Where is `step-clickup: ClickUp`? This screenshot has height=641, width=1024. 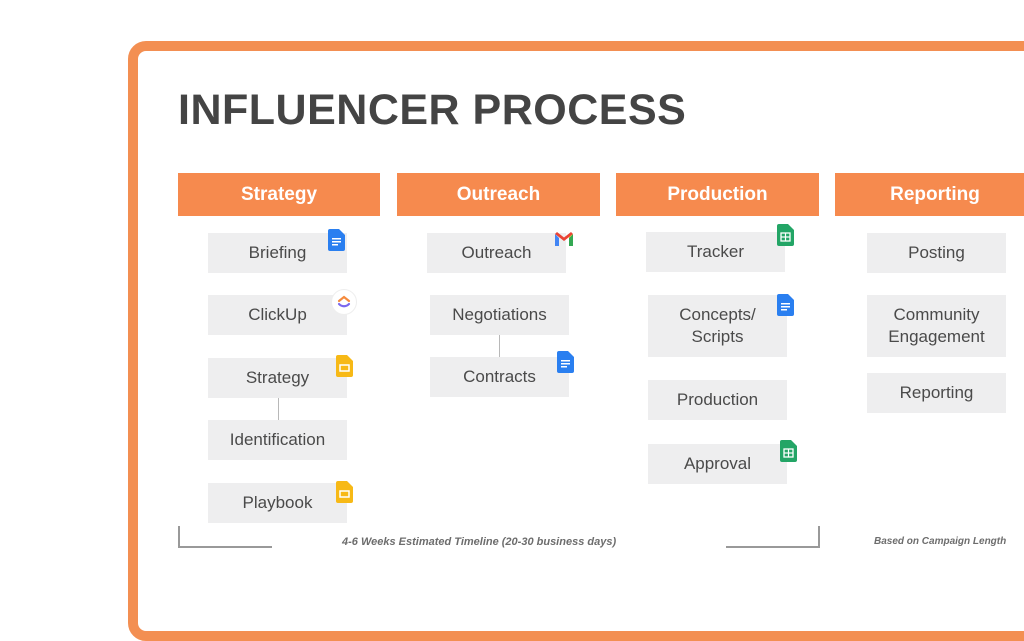
step-clickup: ClickUp is located at coordinates (277, 315).